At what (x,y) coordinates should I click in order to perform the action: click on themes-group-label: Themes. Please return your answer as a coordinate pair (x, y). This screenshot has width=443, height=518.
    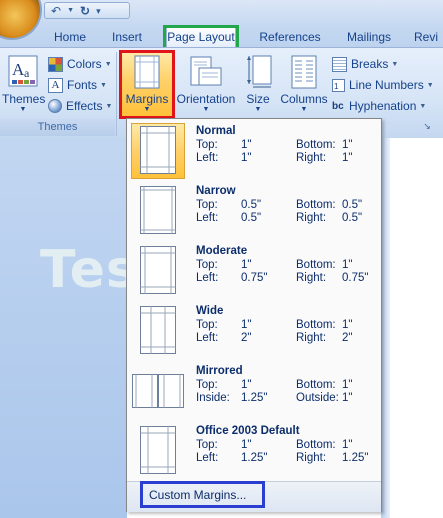
    Looking at the image, I should click on (57, 127).